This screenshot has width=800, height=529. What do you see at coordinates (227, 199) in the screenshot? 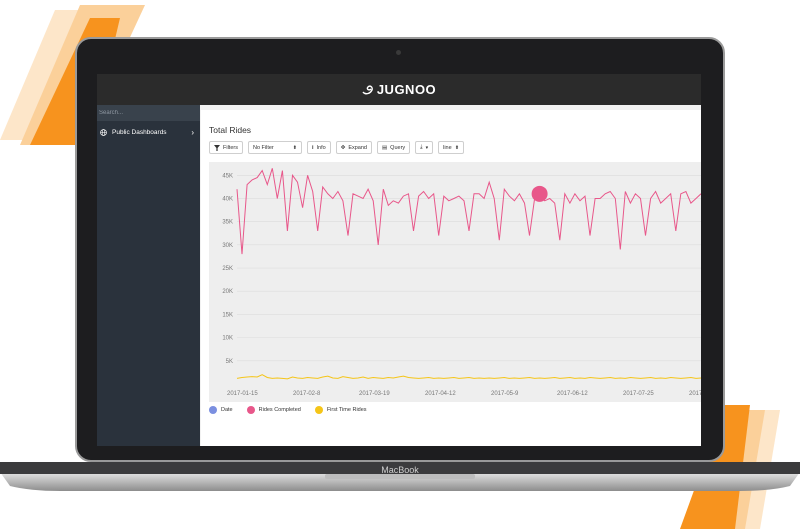
I see `y-tick-label: 40K` at bounding box center [227, 199].